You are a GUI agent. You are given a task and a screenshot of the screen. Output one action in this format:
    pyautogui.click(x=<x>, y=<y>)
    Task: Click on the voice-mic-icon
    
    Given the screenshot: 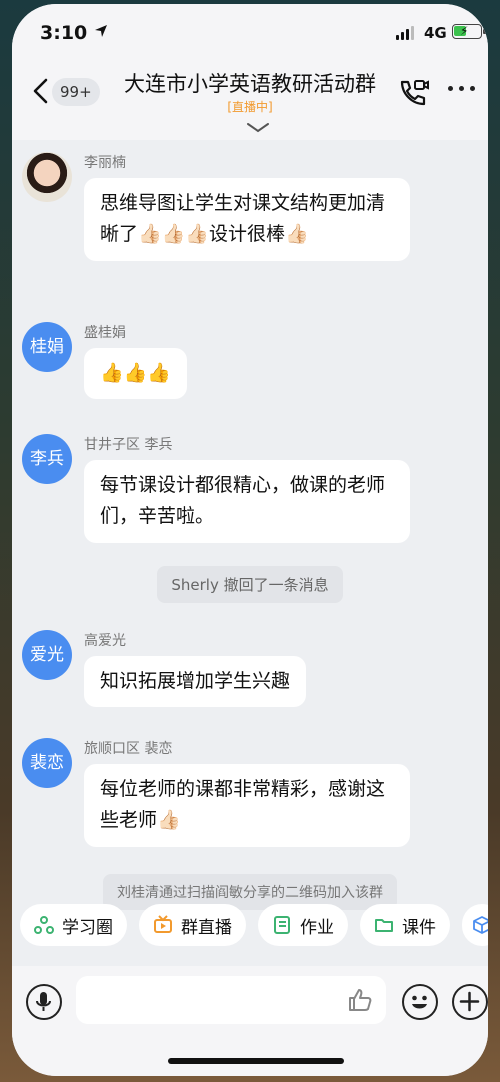 What is the action you would take?
    pyautogui.click(x=44, y=1002)
    